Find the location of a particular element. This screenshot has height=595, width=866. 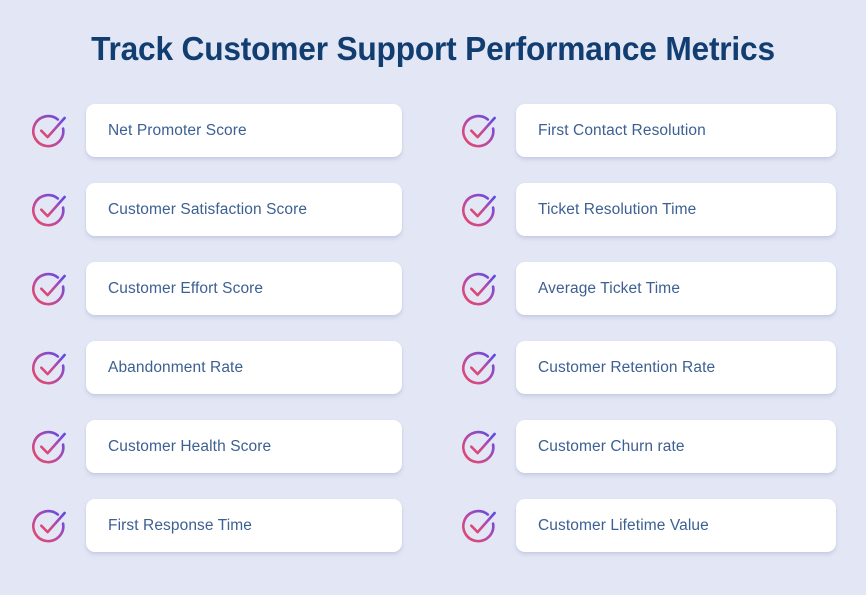

list-item: Abandonment Rate is located at coordinates (232, 367).